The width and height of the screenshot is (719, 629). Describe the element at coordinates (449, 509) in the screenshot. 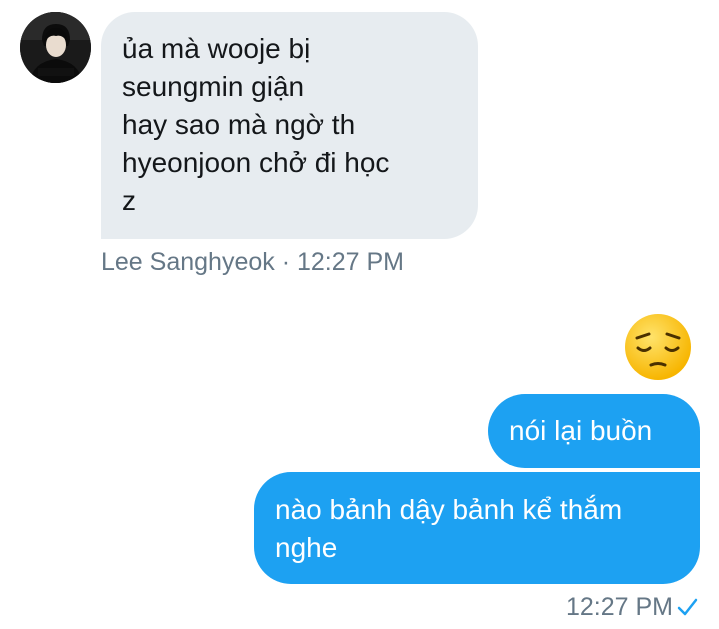

I see `message-line: nào bảnh dậy bảnh kể thắm` at that location.